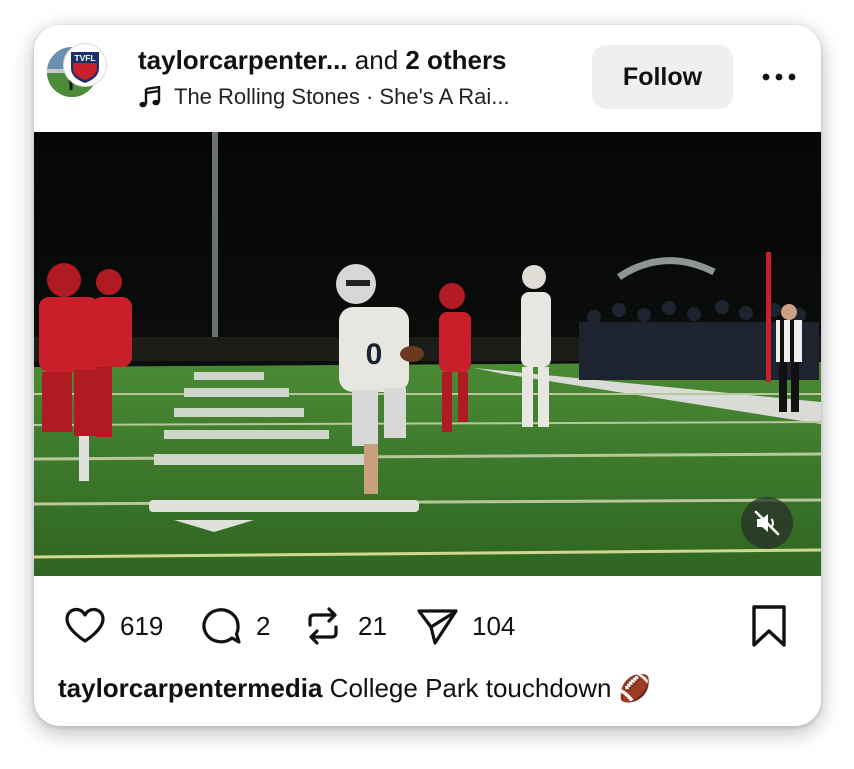 The image size is (854, 769). Describe the element at coordinates (85, 626) in the screenshot. I see `heart-icon` at that location.